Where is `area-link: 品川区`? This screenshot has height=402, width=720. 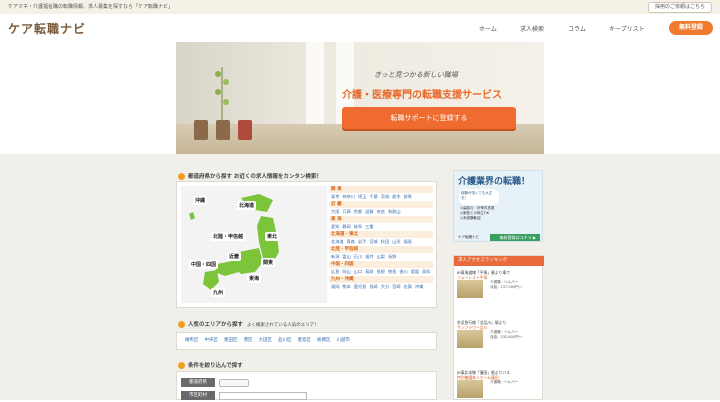 area-link: 品川区 is located at coordinates (285, 340).